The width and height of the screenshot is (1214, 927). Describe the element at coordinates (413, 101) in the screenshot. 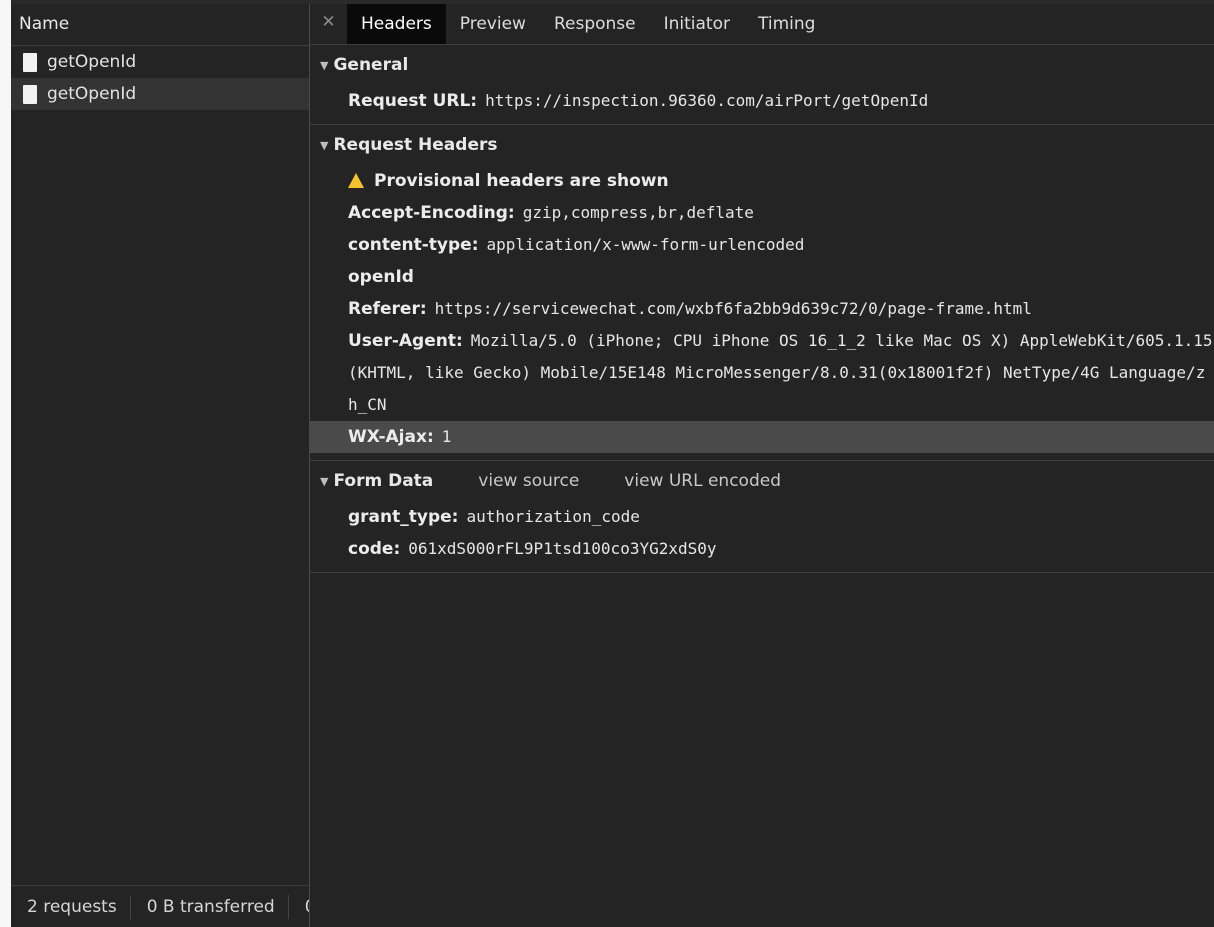

I see `header-key: Request URL:` at that location.